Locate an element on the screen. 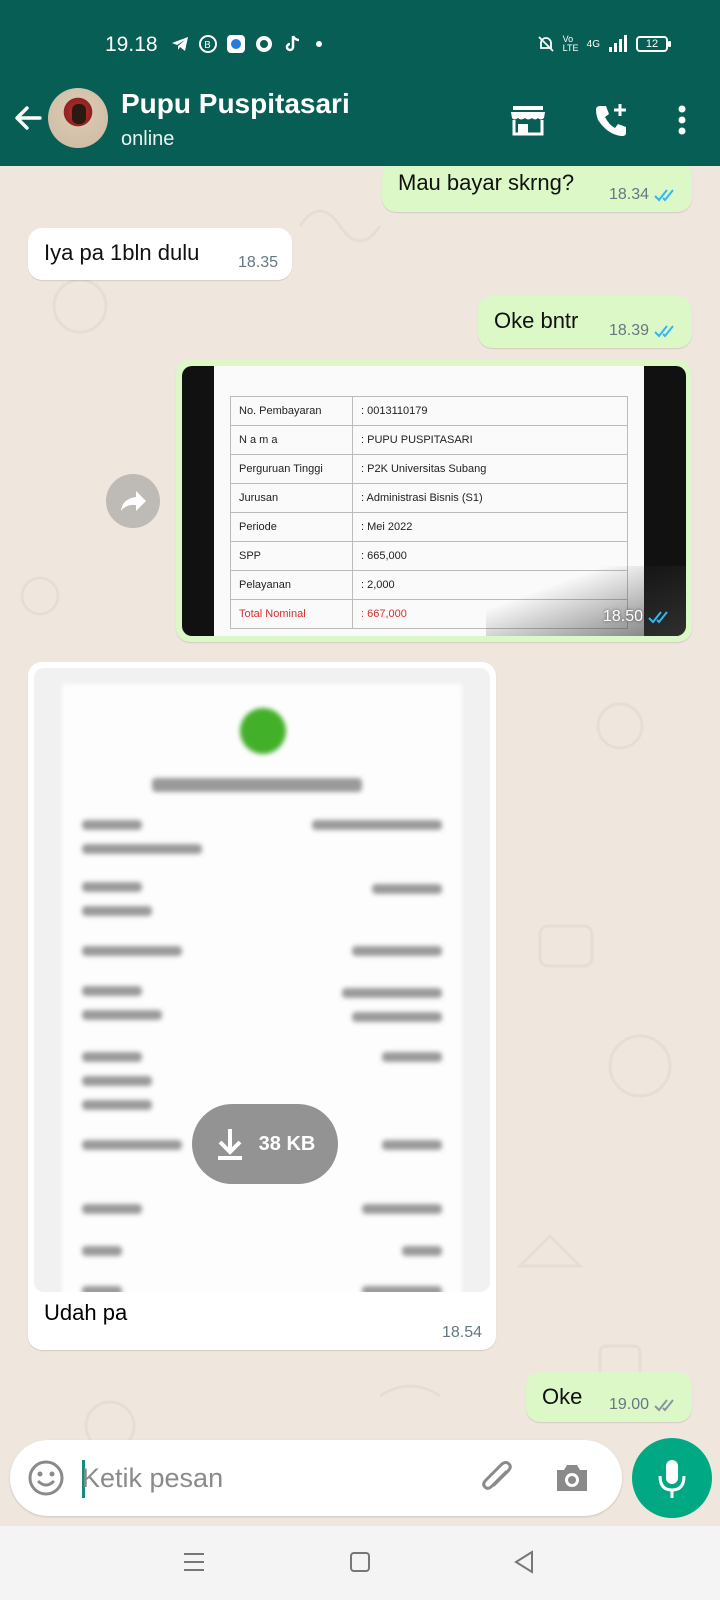 The image size is (720, 1600). volte-label: Vo LTE is located at coordinates (570, 43).